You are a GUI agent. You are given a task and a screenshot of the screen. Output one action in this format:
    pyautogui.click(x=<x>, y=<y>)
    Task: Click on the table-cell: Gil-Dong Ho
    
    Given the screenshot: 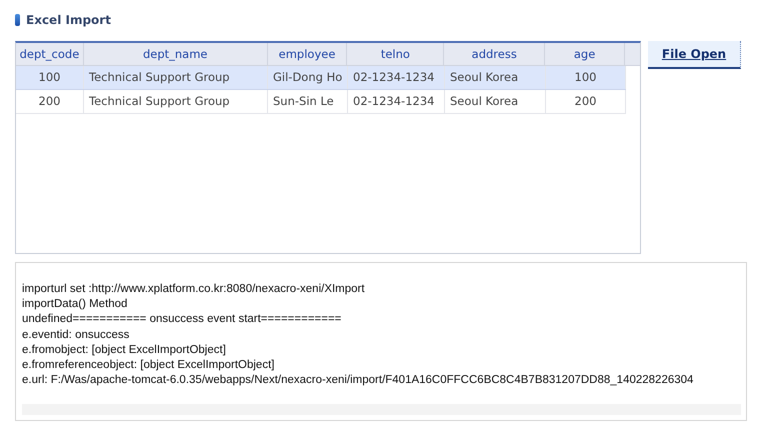 What is the action you would take?
    pyautogui.click(x=308, y=77)
    